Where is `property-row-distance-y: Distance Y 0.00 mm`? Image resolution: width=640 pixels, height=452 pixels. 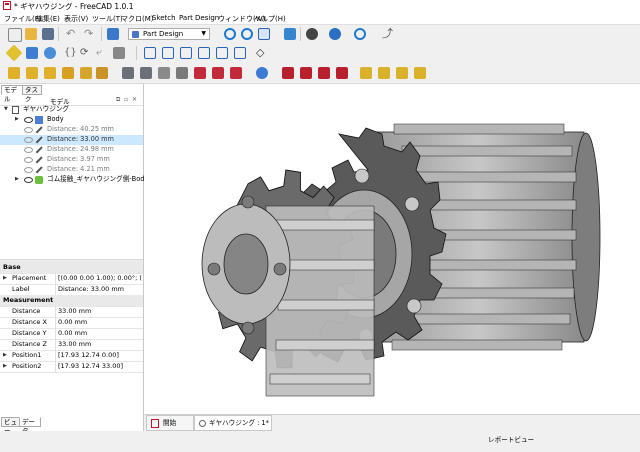 property-row-distance-y: Distance Y 0.00 mm is located at coordinates (71, 334).